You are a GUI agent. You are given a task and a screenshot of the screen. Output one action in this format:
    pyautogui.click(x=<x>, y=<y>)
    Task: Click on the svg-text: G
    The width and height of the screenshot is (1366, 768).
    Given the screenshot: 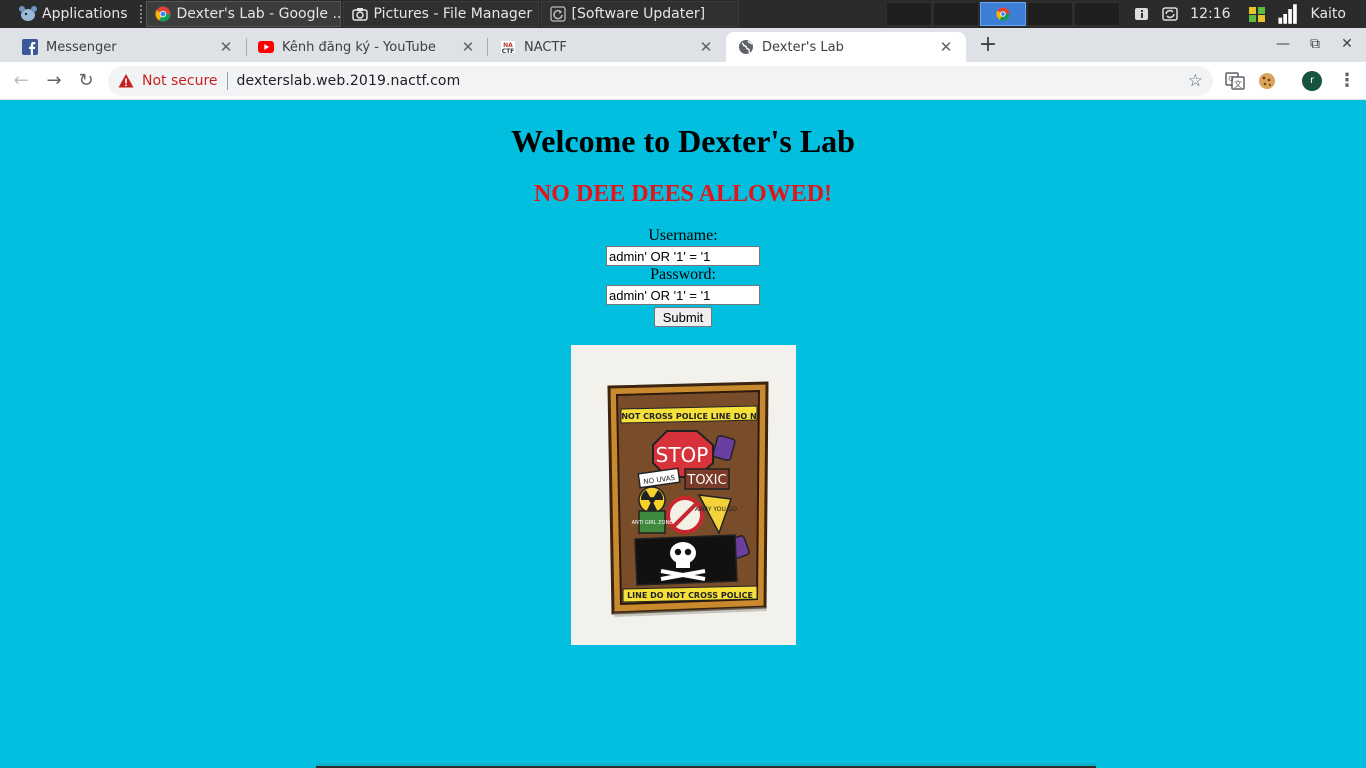 What is the action you would take?
    pyautogui.click(x=1230, y=79)
    